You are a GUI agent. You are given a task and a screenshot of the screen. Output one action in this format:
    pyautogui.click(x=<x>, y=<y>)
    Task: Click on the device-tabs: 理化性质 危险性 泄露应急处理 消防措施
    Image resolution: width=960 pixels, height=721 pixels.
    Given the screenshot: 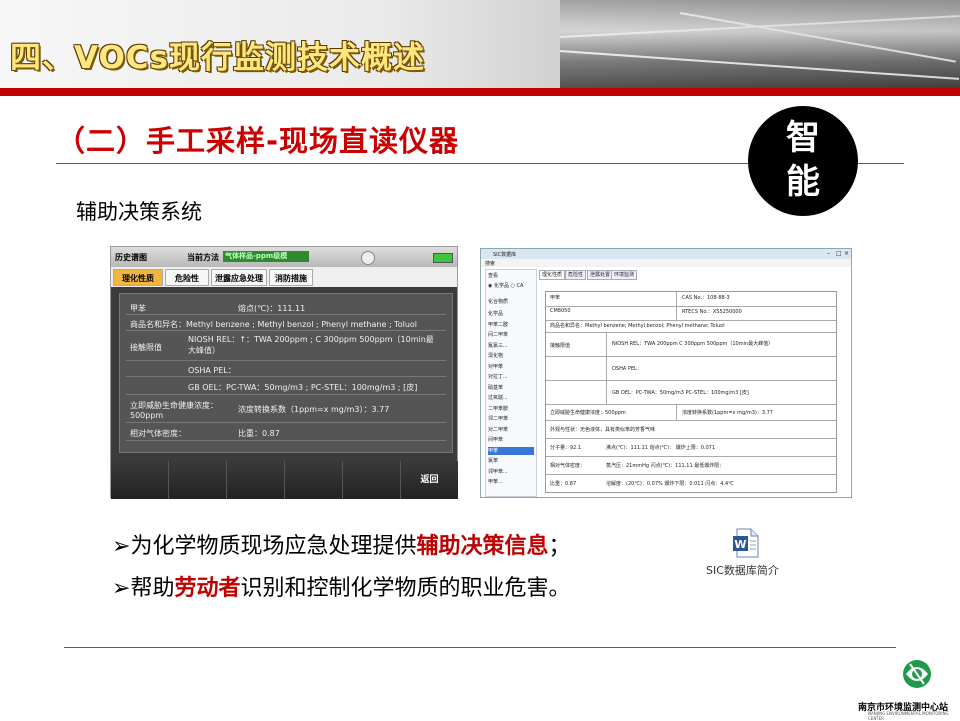 What is the action you would take?
    pyautogui.click(x=284, y=277)
    